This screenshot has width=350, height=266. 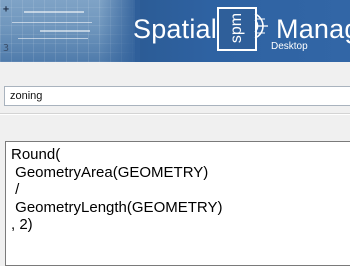 I want to click on banner-title-right: Manag, so click(x=313, y=29).